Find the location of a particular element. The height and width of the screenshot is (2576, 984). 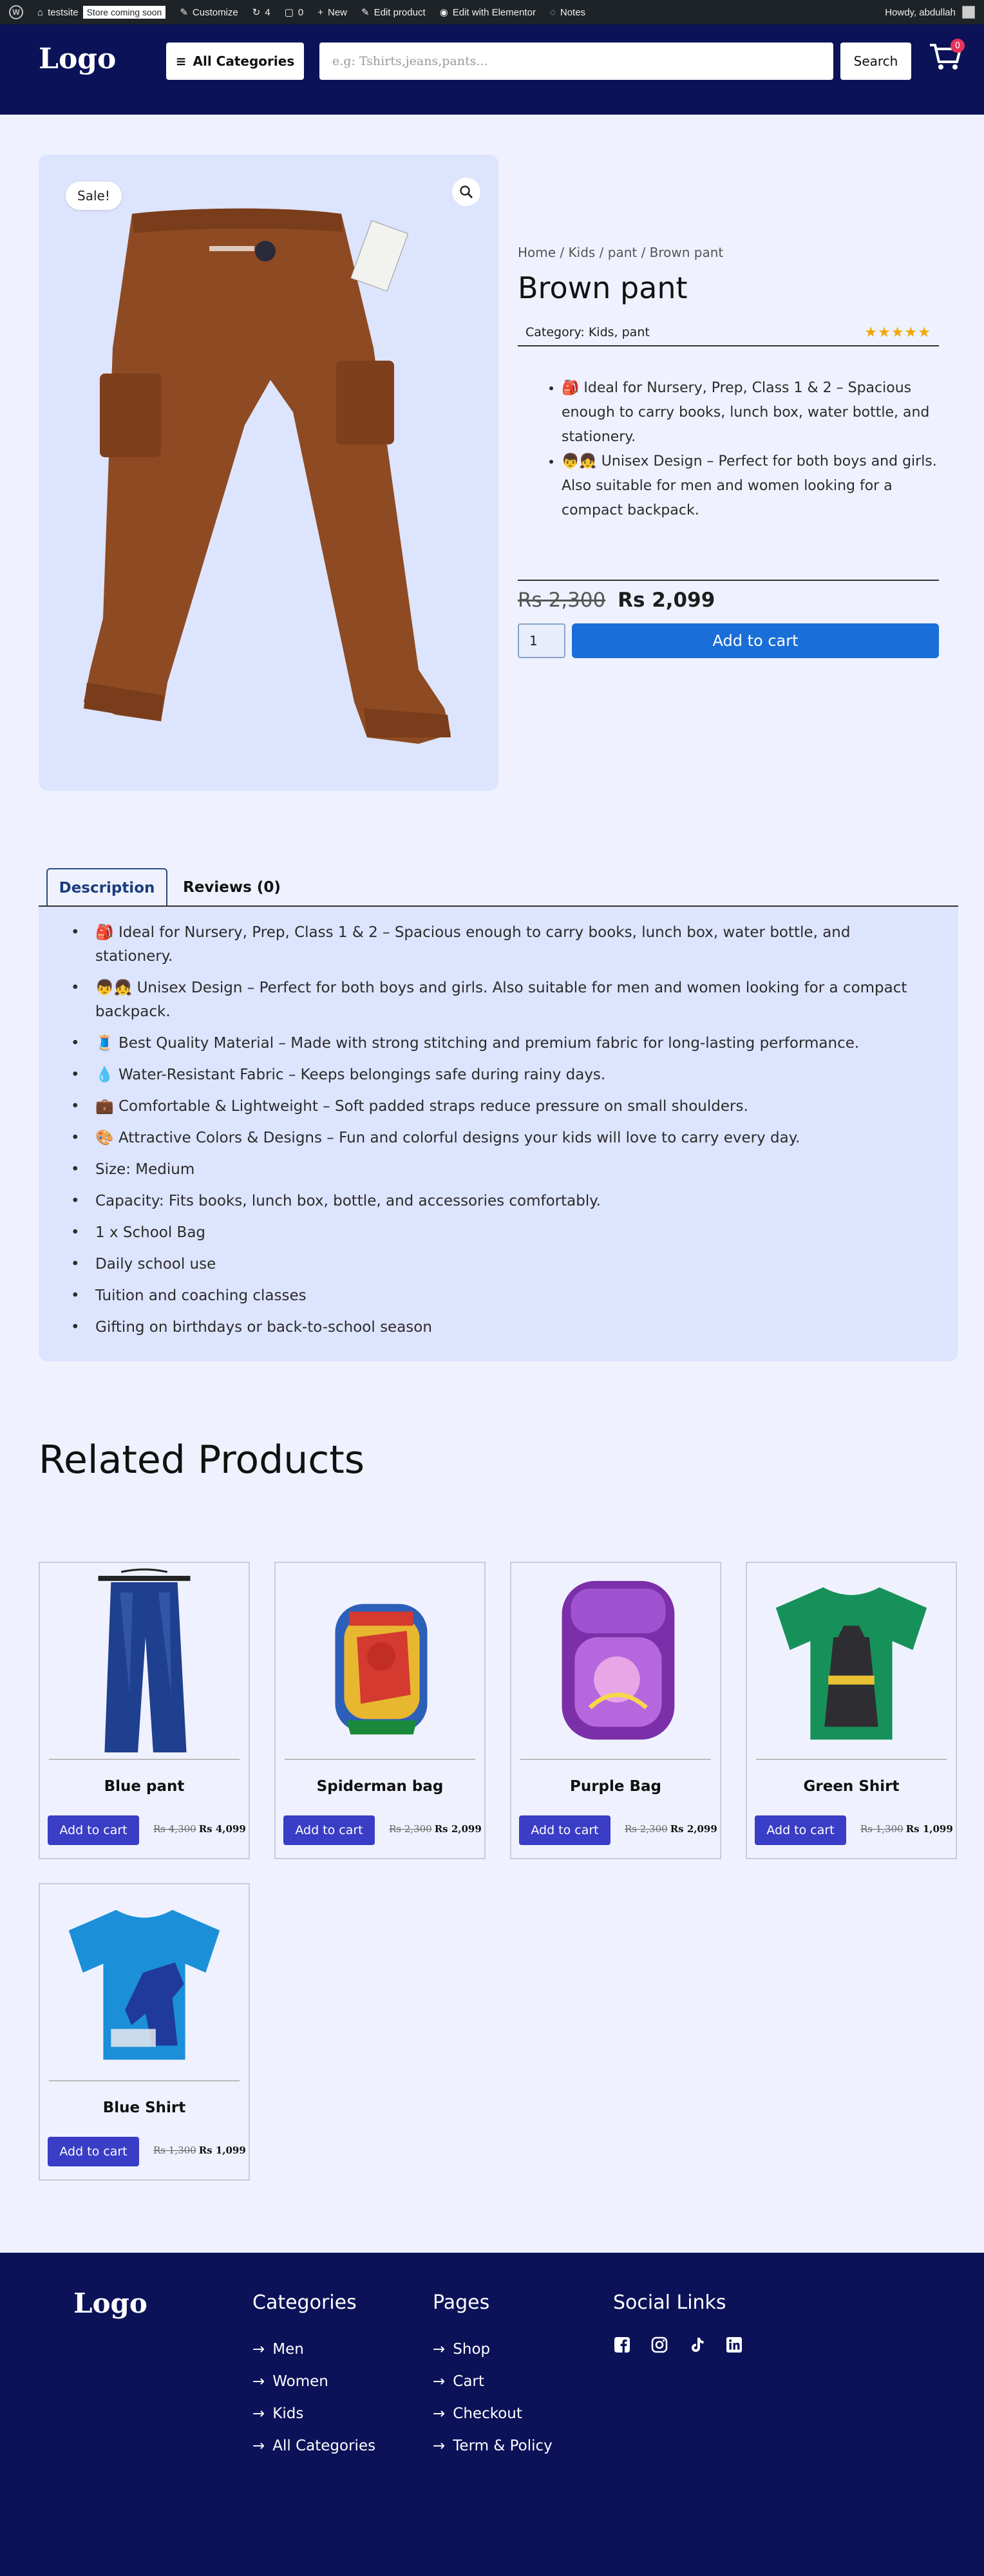

footer-logo: Logo is located at coordinates (110, 2303).